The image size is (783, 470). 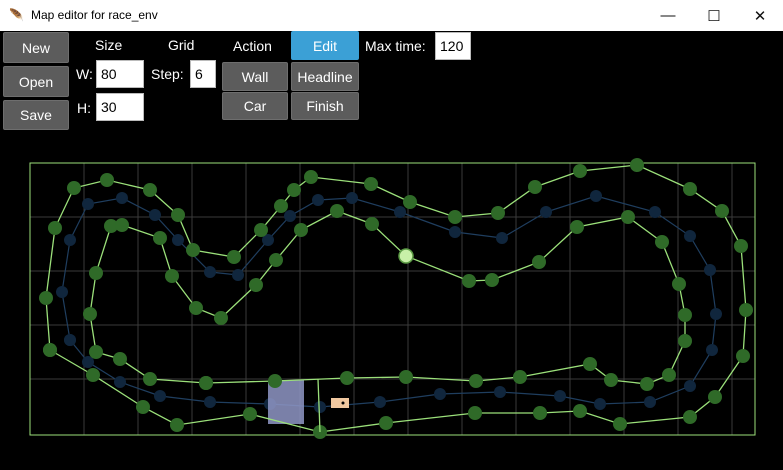 What do you see at coordinates (120, 74) in the screenshot?
I see `width-input: 80` at bounding box center [120, 74].